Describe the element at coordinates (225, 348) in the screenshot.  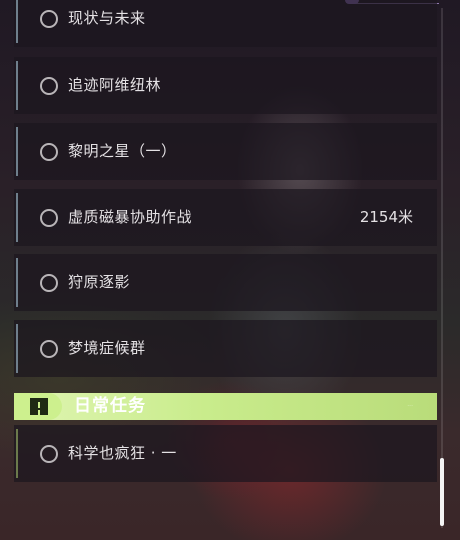
I see `quest-item: 梦境症候群` at that location.